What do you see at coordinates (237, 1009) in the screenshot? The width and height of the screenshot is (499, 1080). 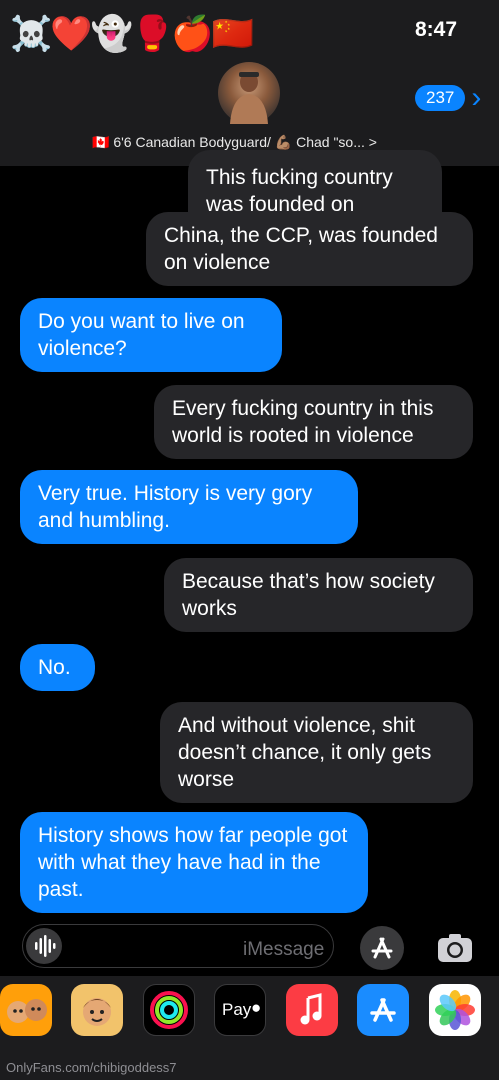 I see `apple-pay-label: Pay` at bounding box center [237, 1009].